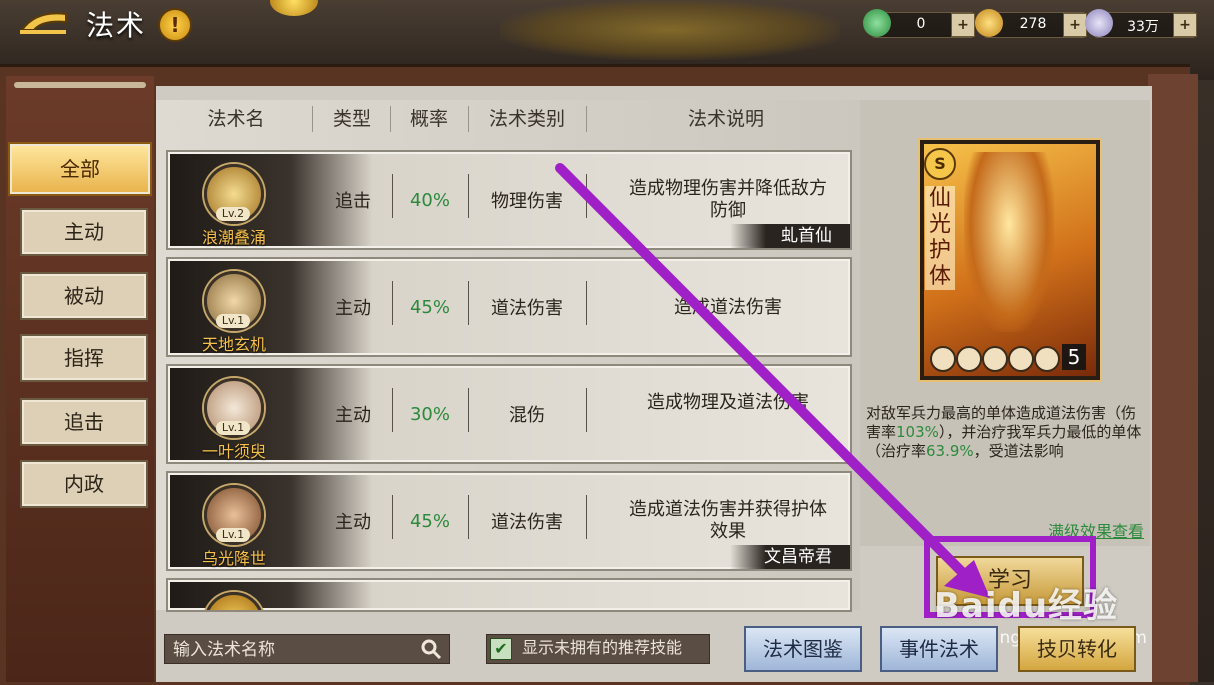  I want to click on card-level: 5, so click(1074, 357).